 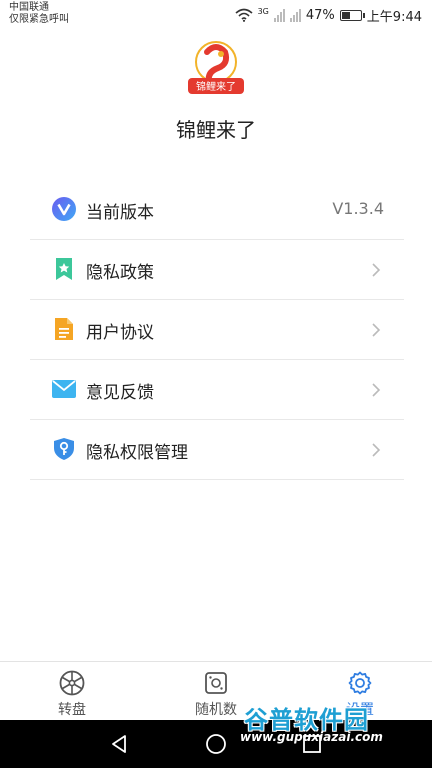 What do you see at coordinates (216, 710) in the screenshot?
I see `tab-label-random-number: 随机数` at bounding box center [216, 710].